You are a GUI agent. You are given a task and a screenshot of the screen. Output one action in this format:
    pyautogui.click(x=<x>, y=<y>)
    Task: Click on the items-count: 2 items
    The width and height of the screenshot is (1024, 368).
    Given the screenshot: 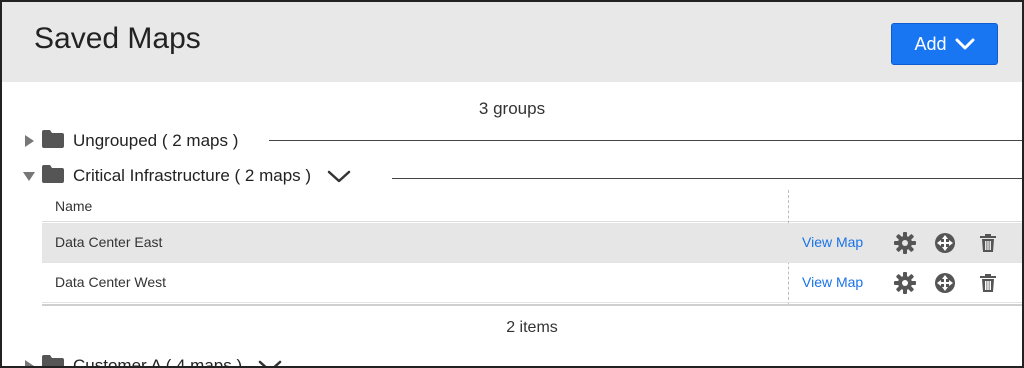 What is the action you would take?
    pyautogui.click(x=532, y=327)
    